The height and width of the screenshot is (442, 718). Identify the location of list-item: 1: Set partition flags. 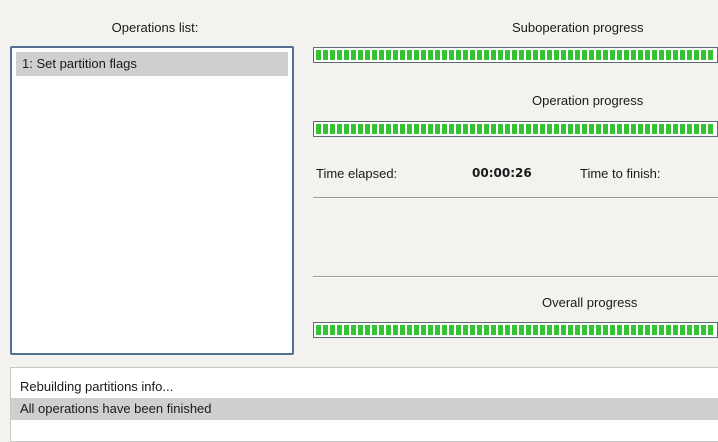
(152, 64).